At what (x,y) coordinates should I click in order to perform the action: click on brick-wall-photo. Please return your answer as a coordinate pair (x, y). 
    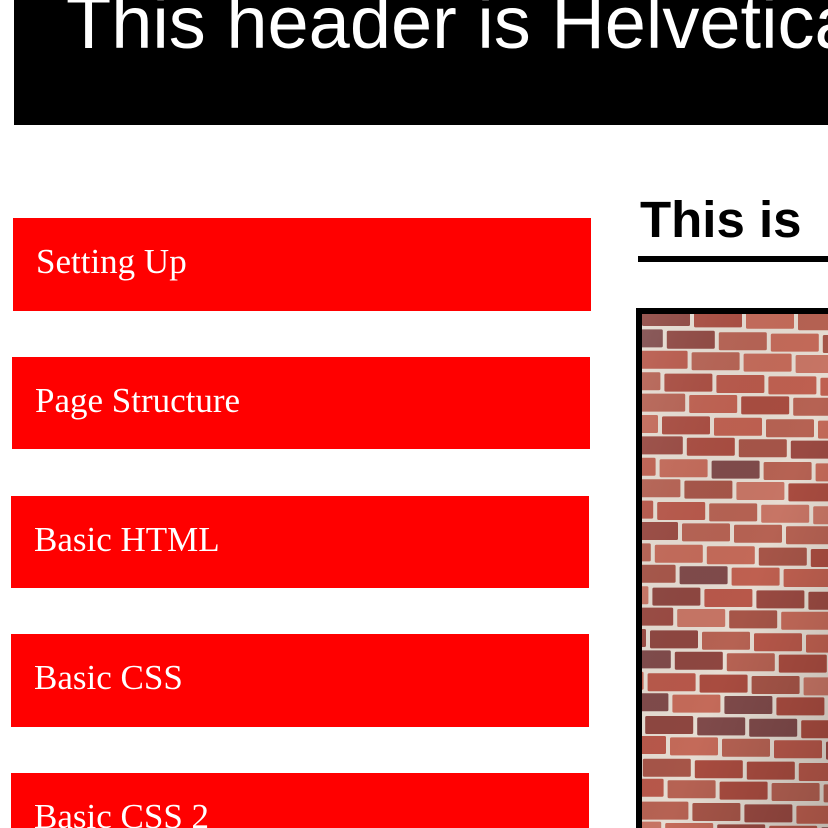
    Looking at the image, I should click on (735, 571).